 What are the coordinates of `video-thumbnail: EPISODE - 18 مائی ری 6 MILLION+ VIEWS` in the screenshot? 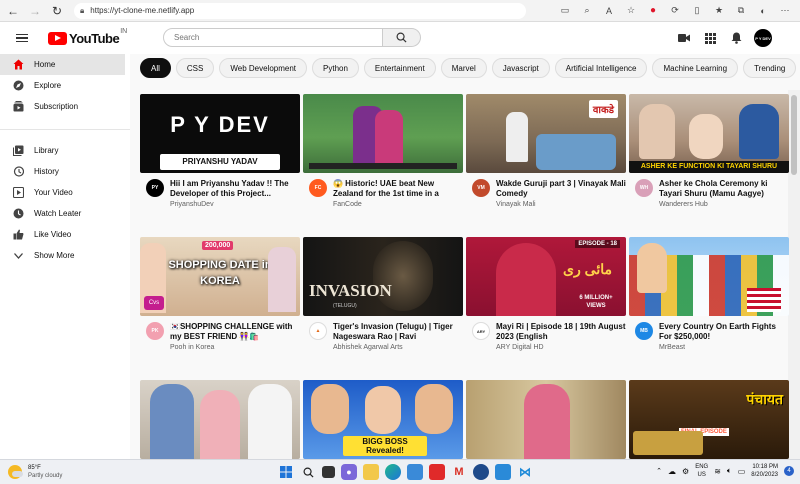 It's located at (546, 276).